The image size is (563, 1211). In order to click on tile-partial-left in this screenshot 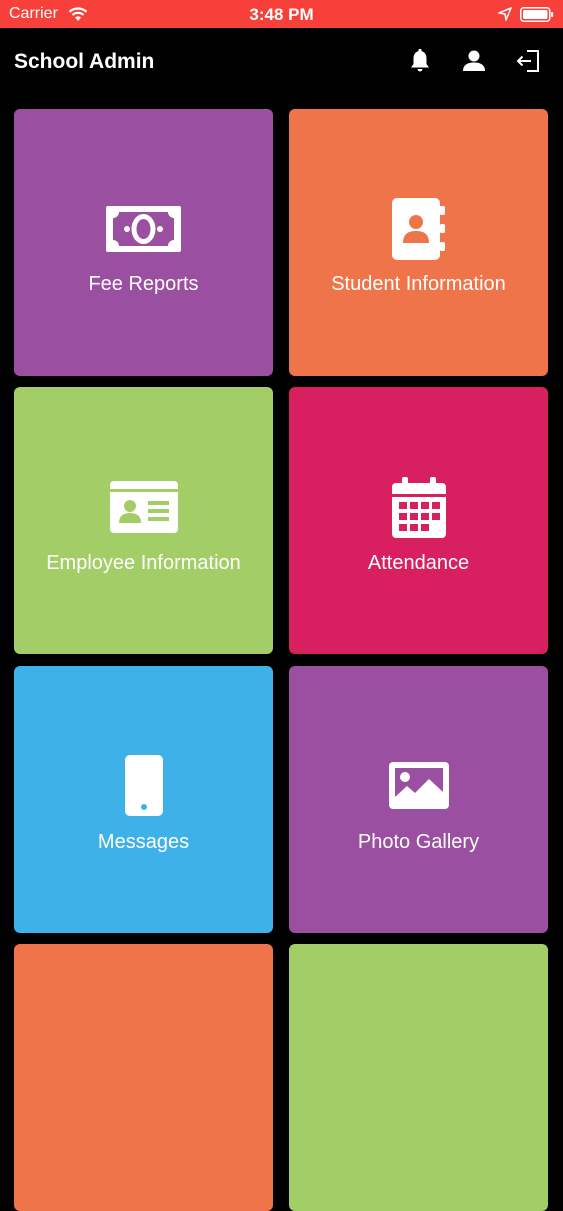, I will do `click(143, 1077)`.